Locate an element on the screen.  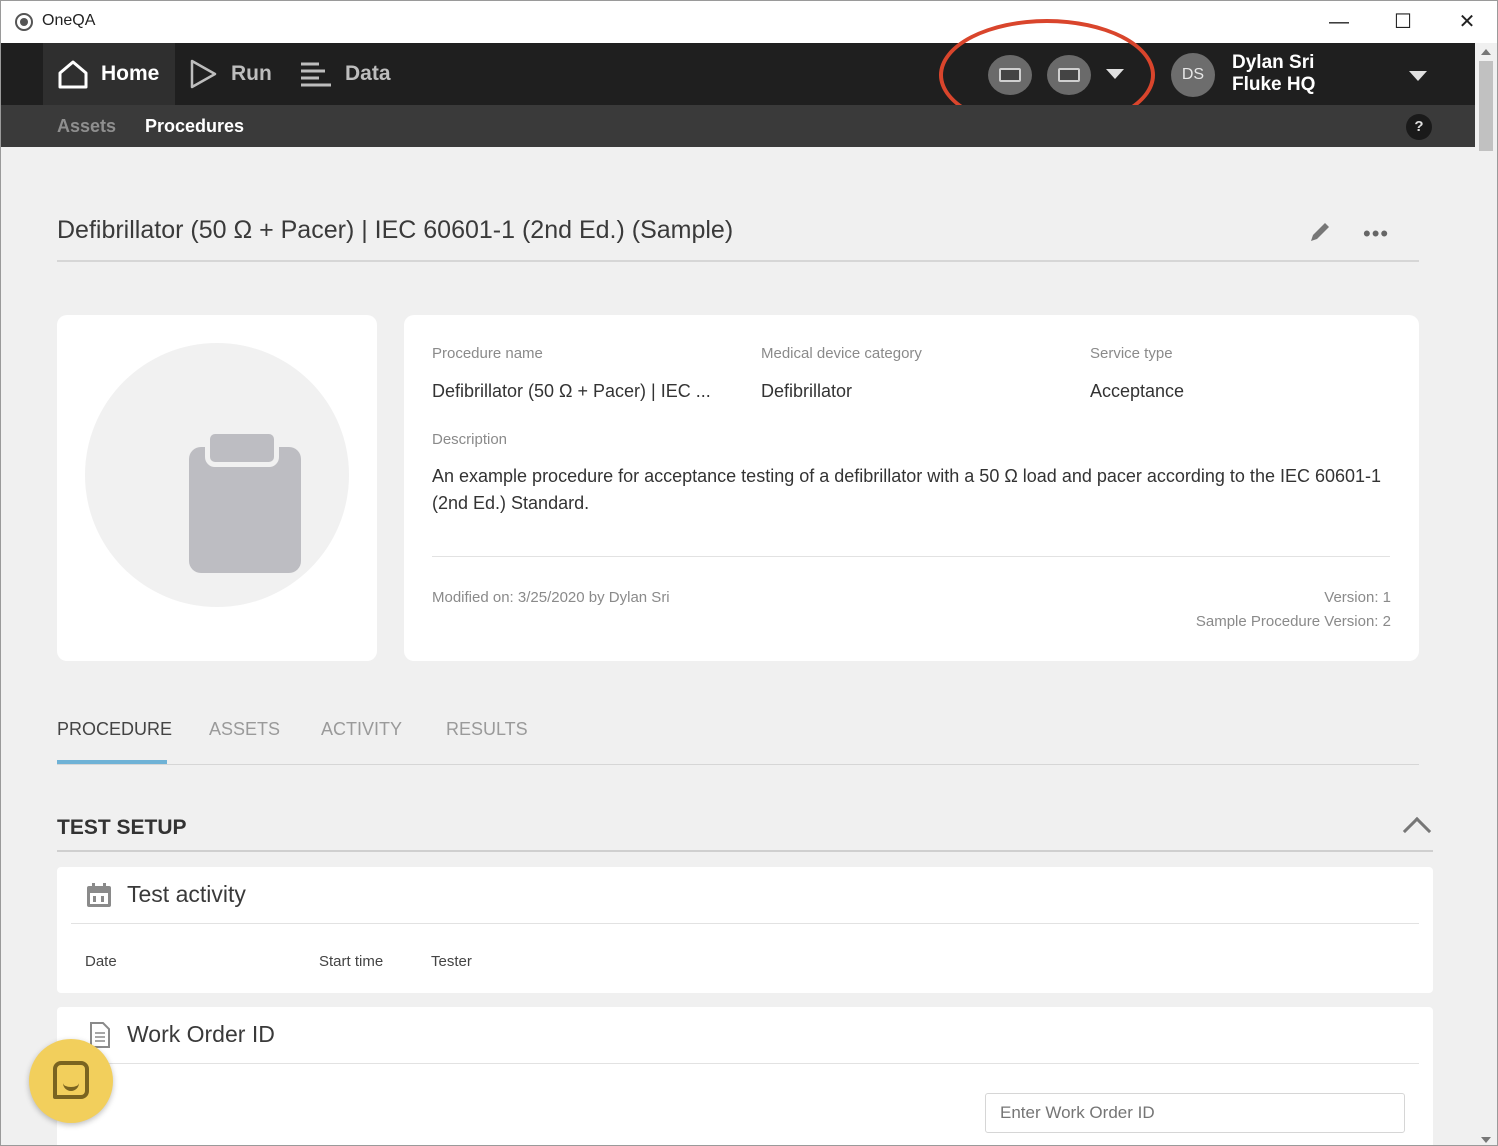
category-label: Medical device category is located at coordinates (841, 353).